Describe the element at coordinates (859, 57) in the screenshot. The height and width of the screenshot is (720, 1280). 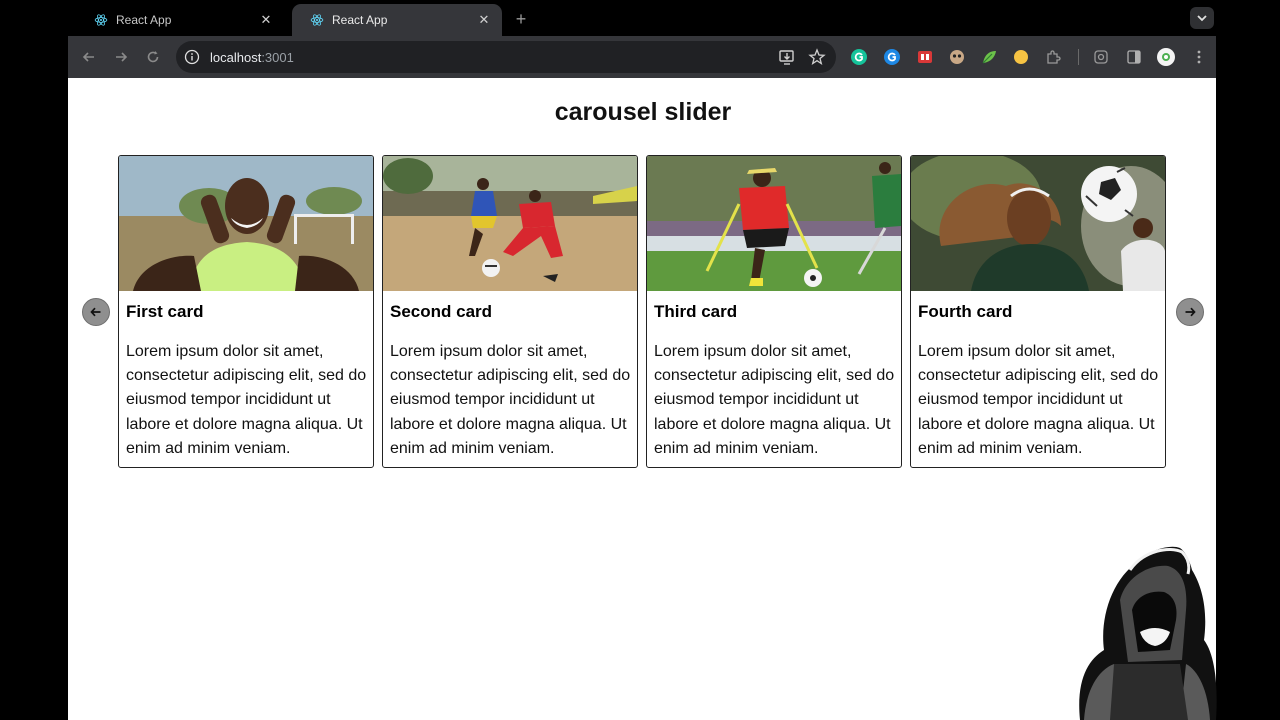
I see `grammarly-extension-icon` at that location.